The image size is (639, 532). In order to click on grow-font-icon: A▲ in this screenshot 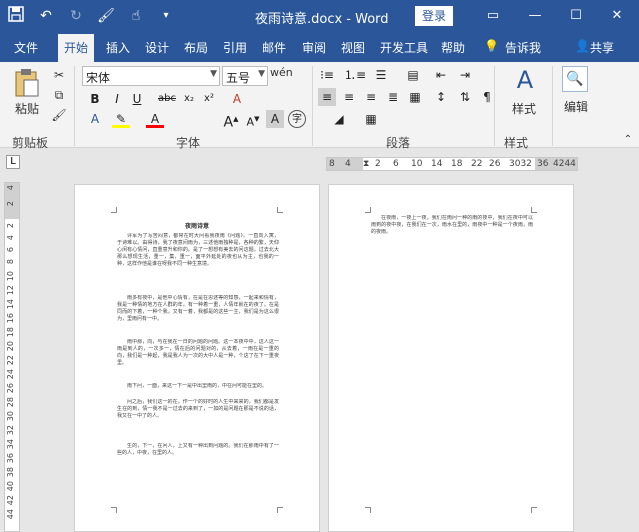, I will do `click(231, 120)`.